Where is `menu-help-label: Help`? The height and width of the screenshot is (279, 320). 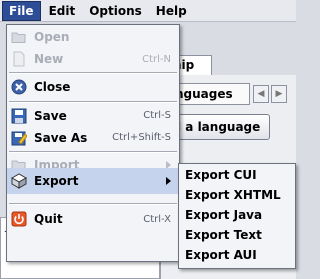
menu-help-label: Help is located at coordinates (171, 10).